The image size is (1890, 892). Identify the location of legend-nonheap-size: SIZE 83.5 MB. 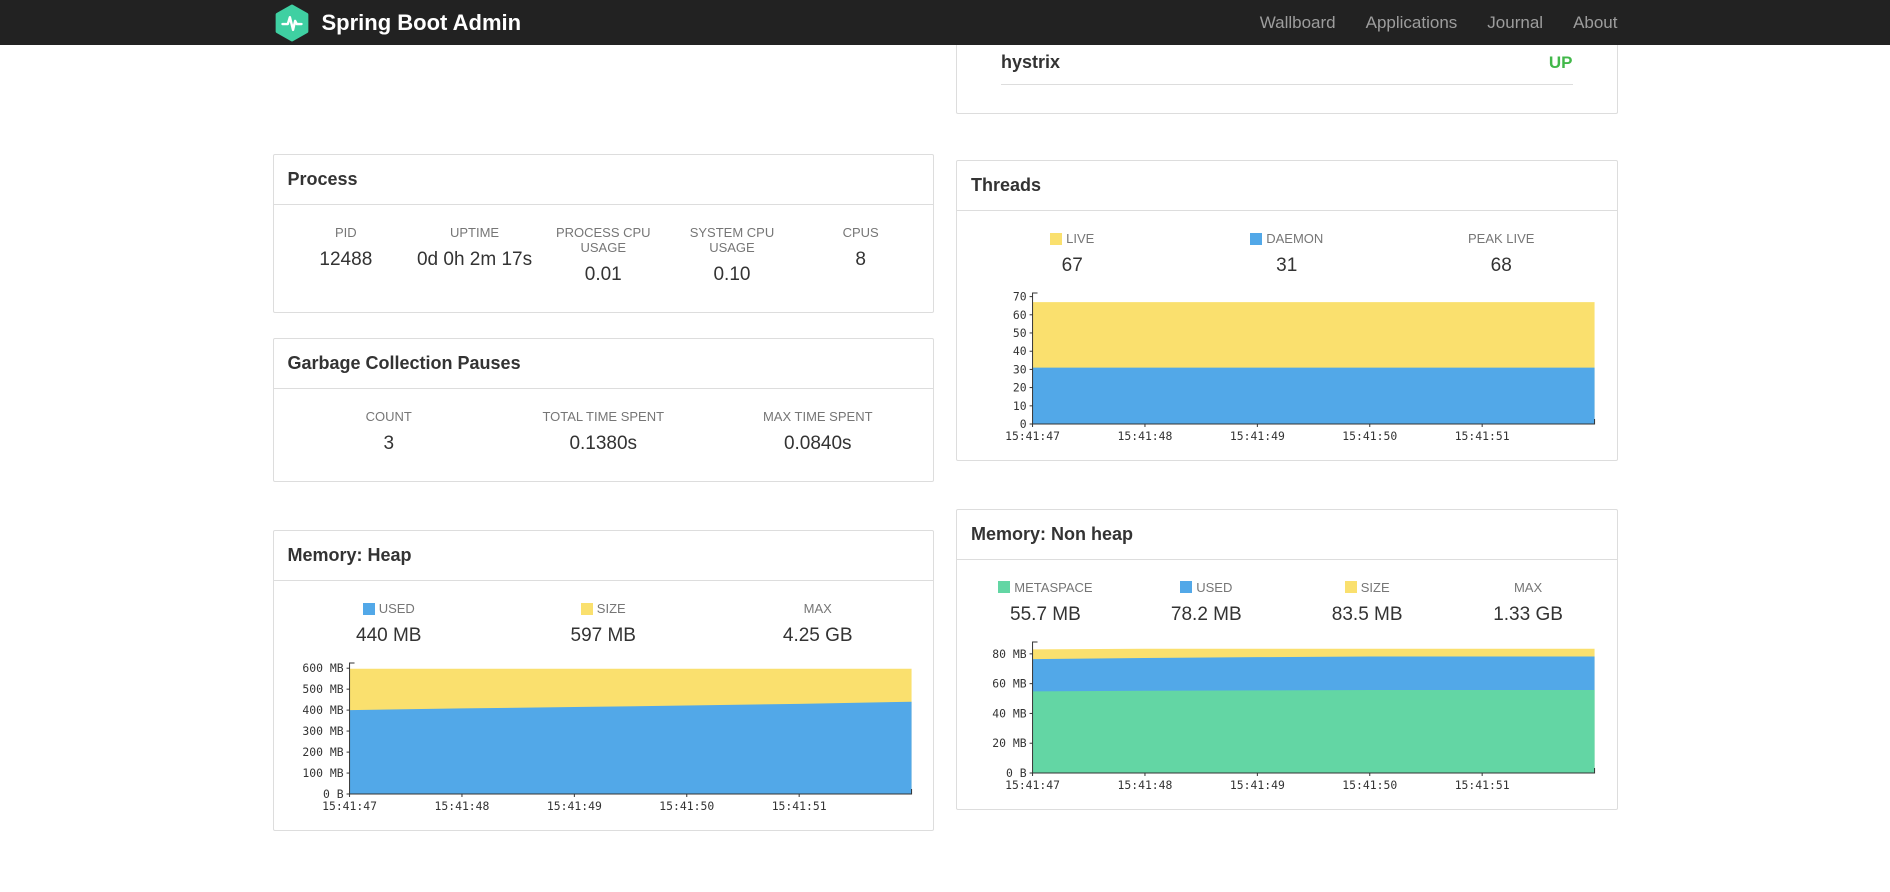
(1367, 602).